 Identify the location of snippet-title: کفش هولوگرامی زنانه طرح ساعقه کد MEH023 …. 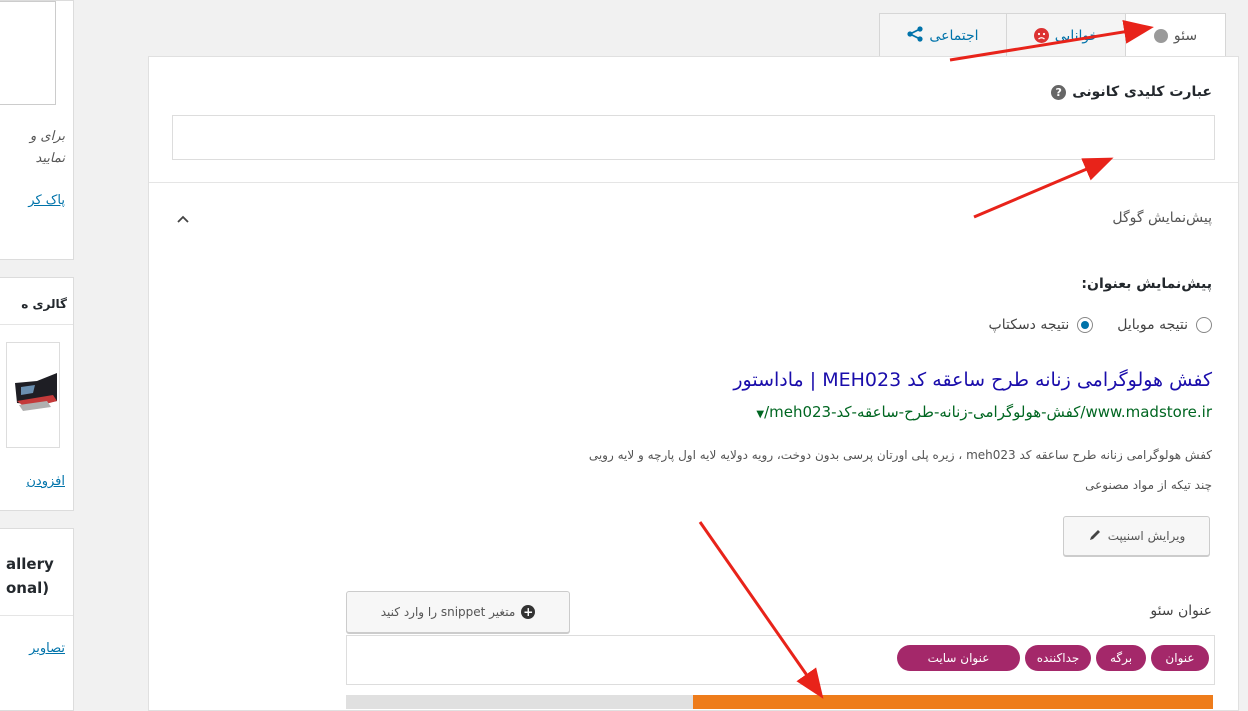
(972, 380).